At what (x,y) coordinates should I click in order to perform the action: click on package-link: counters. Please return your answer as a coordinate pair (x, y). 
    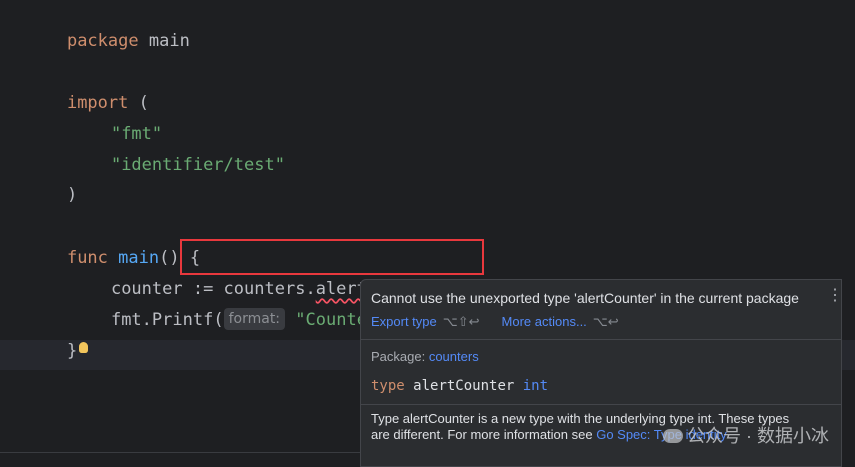
    Looking at the image, I should click on (454, 356).